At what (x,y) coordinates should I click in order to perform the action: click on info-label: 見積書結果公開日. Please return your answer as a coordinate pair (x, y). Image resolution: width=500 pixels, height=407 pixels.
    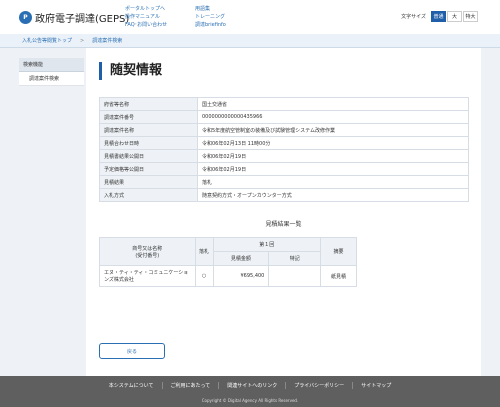
    Looking at the image, I should click on (148, 156).